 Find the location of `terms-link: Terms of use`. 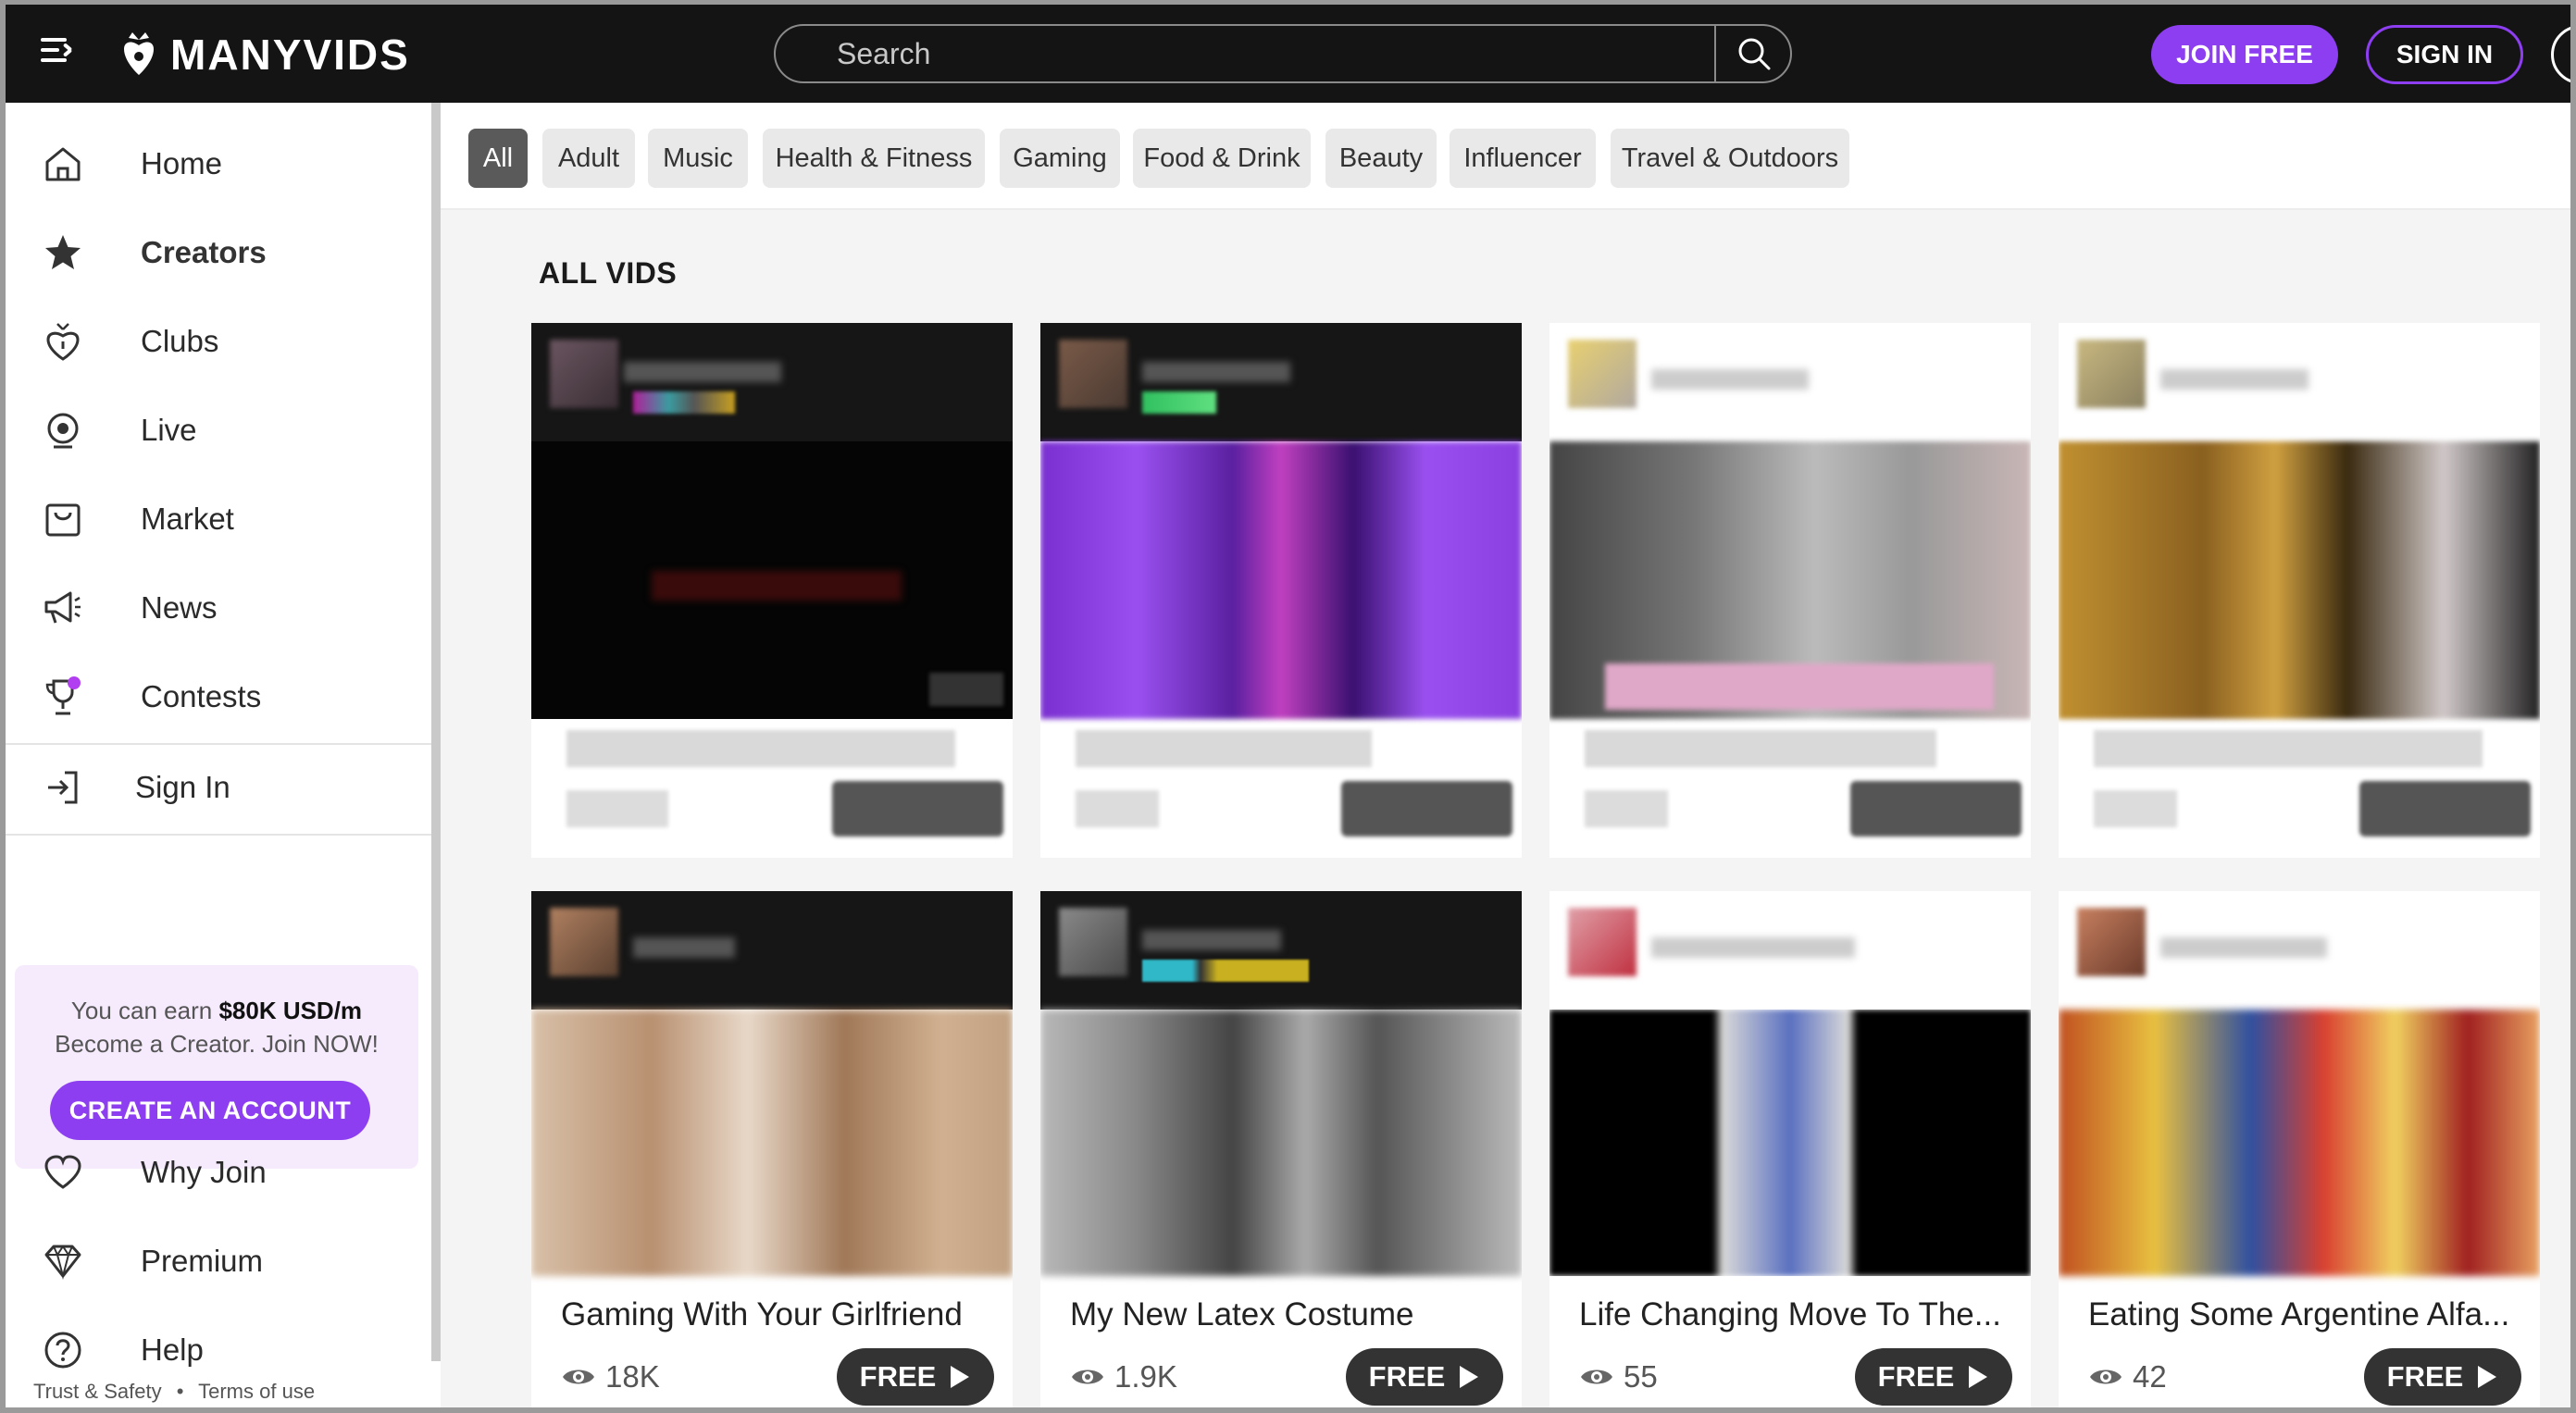

terms-link: Terms of use is located at coordinates (256, 1391).